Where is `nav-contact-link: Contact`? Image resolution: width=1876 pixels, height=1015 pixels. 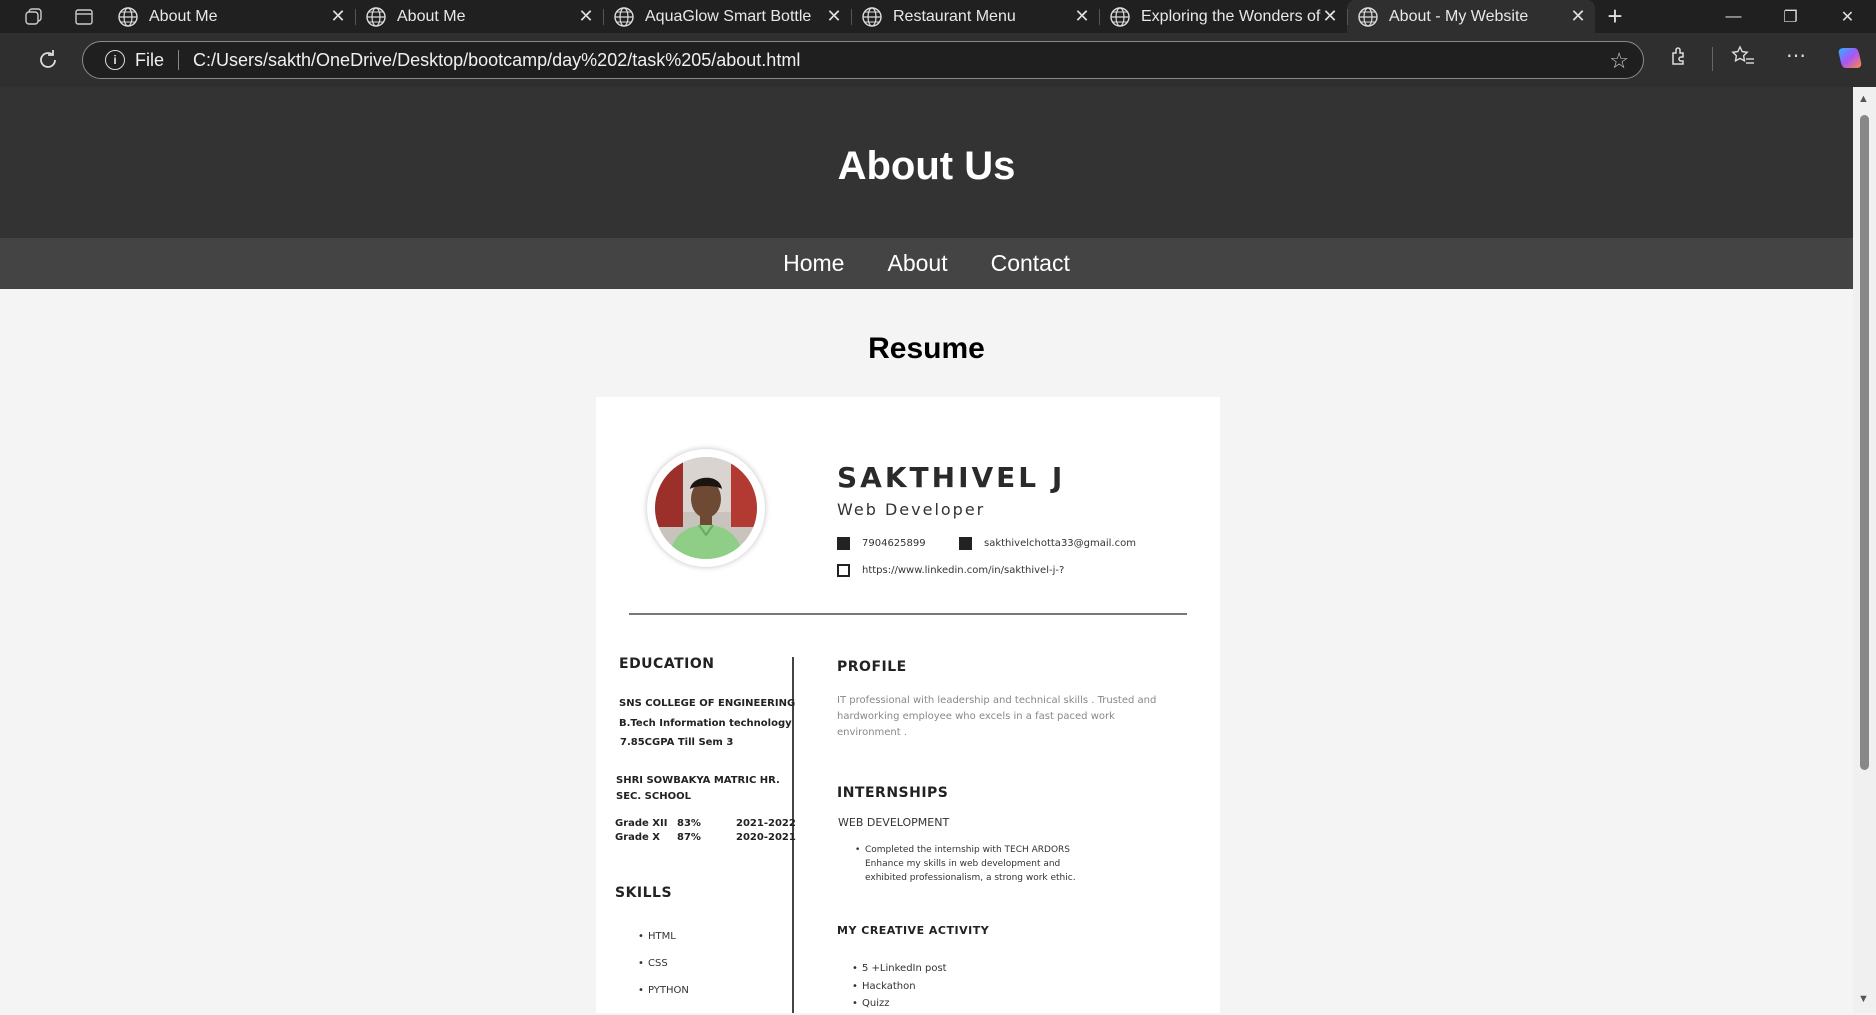
nav-contact-link: Contact is located at coordinates (1030, 263).